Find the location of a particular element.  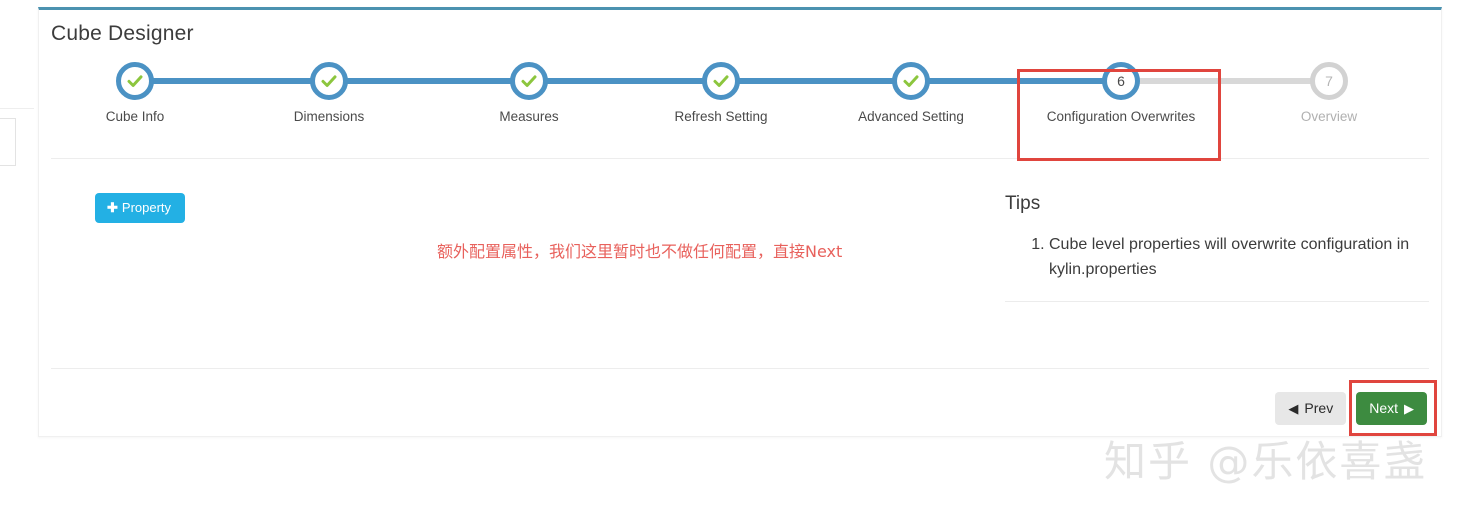

step-circle: 7 is located at coordinates (1329, 81).